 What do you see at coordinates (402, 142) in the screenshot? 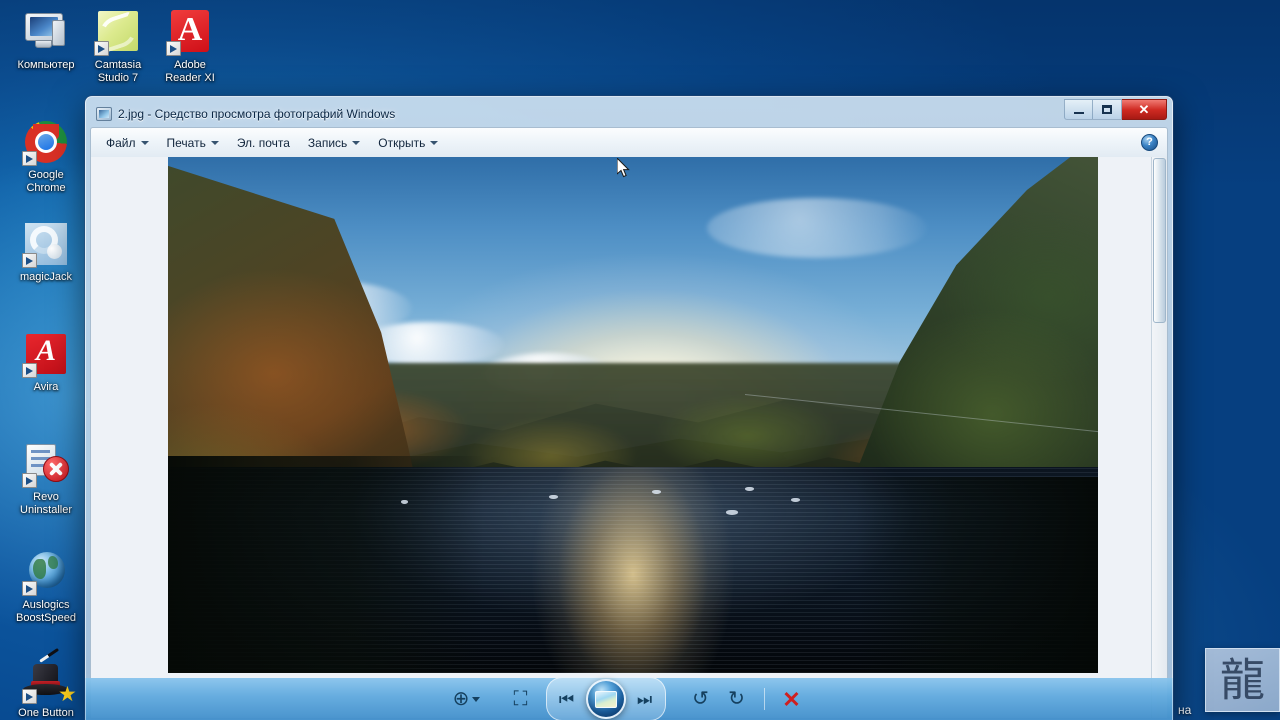
I see `menu-item-label: Открыть` at bounding box center [402, 142].